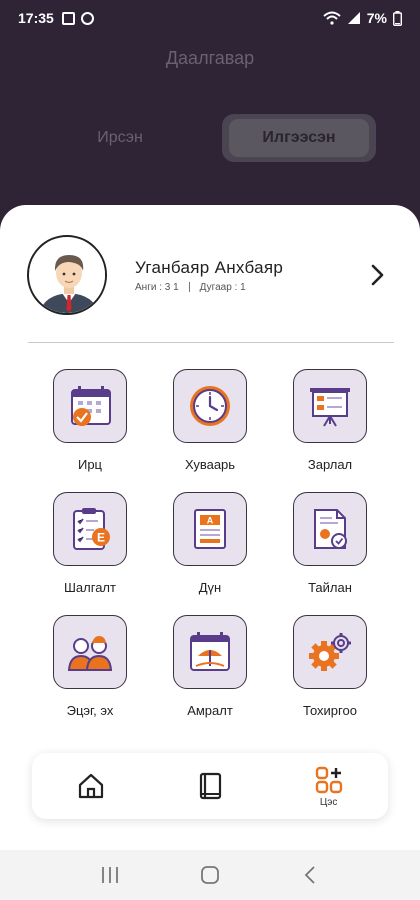  Describe the element at coordinates (68, 18) in the screenshot. I see `gallery-notification-icon` at that location.